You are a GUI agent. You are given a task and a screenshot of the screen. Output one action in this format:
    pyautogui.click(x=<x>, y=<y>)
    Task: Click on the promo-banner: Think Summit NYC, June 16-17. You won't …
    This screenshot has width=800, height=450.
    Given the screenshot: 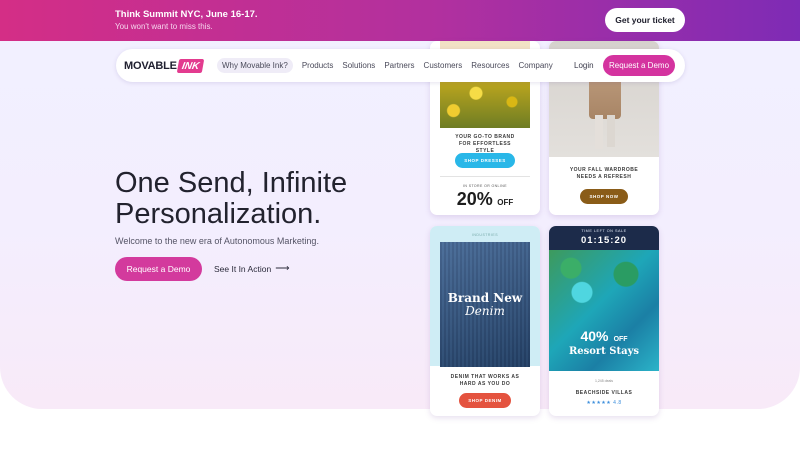 What is the action you would take?
    pyautogui.click(x=400, y=20)
    